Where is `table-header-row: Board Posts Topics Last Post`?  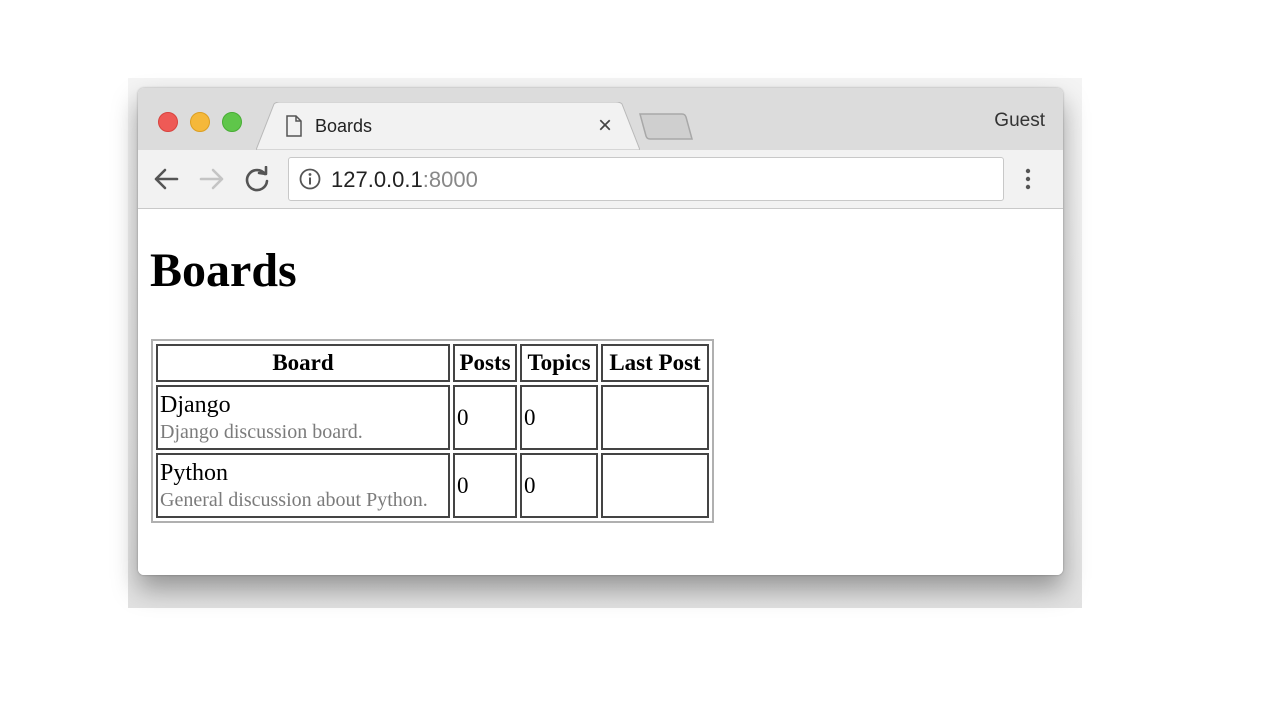 table-header-row: Board Posts Topics Last Post is located at coordinates (432, 363).